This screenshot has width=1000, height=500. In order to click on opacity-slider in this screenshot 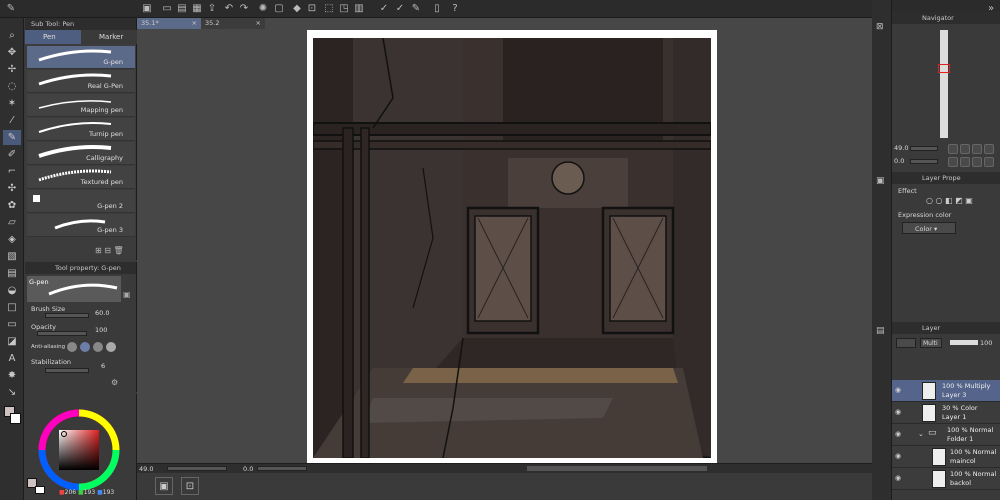, I will do `click(62, 333)`.